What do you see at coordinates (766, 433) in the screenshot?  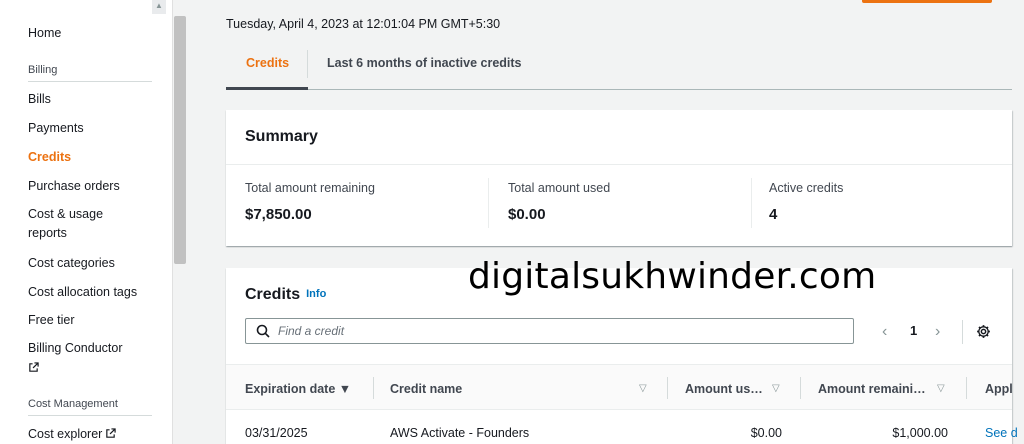 I see `row-amount-used: $0.00` at bounding box center [766, 433].